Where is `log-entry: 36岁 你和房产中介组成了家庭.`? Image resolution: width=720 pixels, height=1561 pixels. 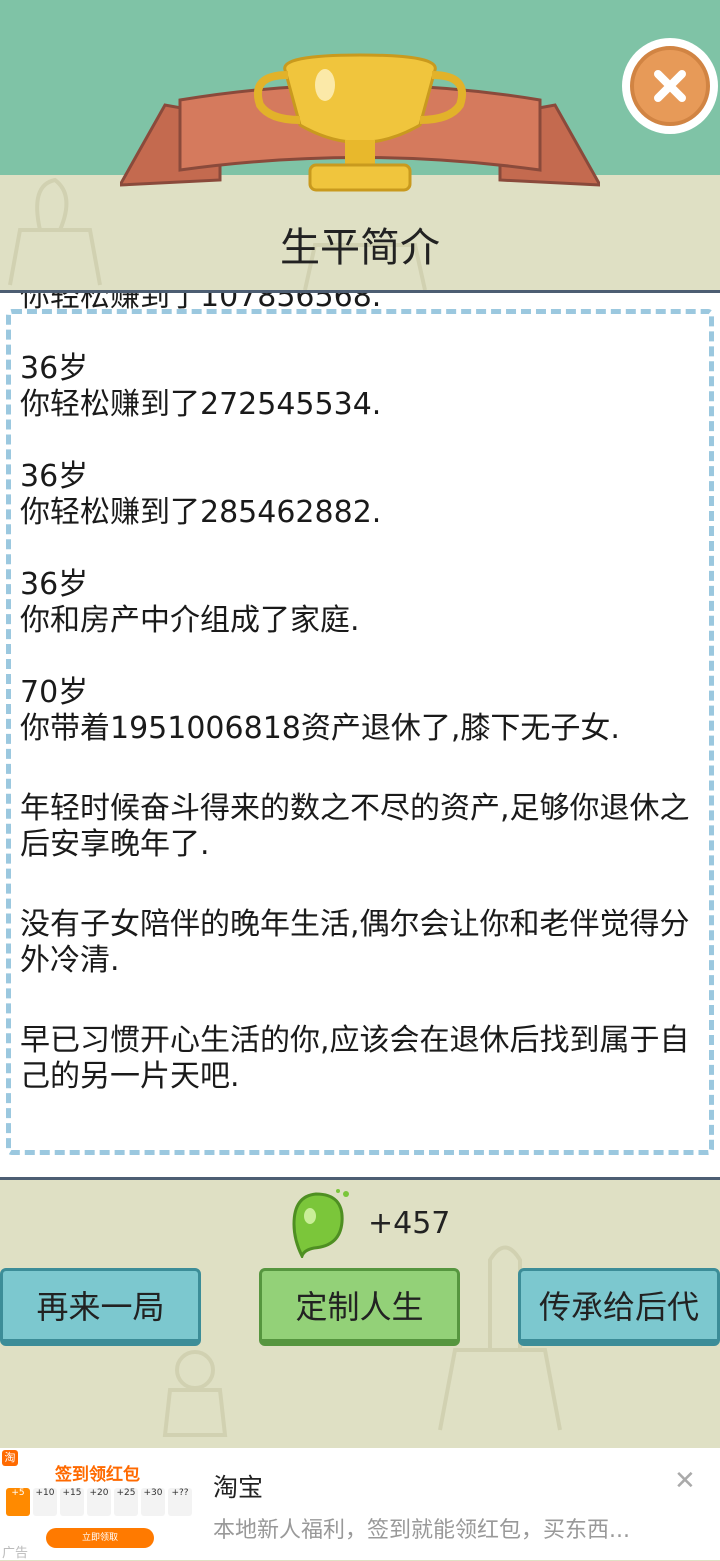
log-entry: 36岁 你和房产中介组成了家庭. is located at coordinates (355, 603).